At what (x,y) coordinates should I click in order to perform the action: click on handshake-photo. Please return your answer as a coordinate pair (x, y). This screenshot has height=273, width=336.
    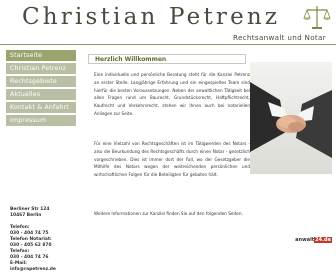
    Looking at the image, I should click on (291, 118).